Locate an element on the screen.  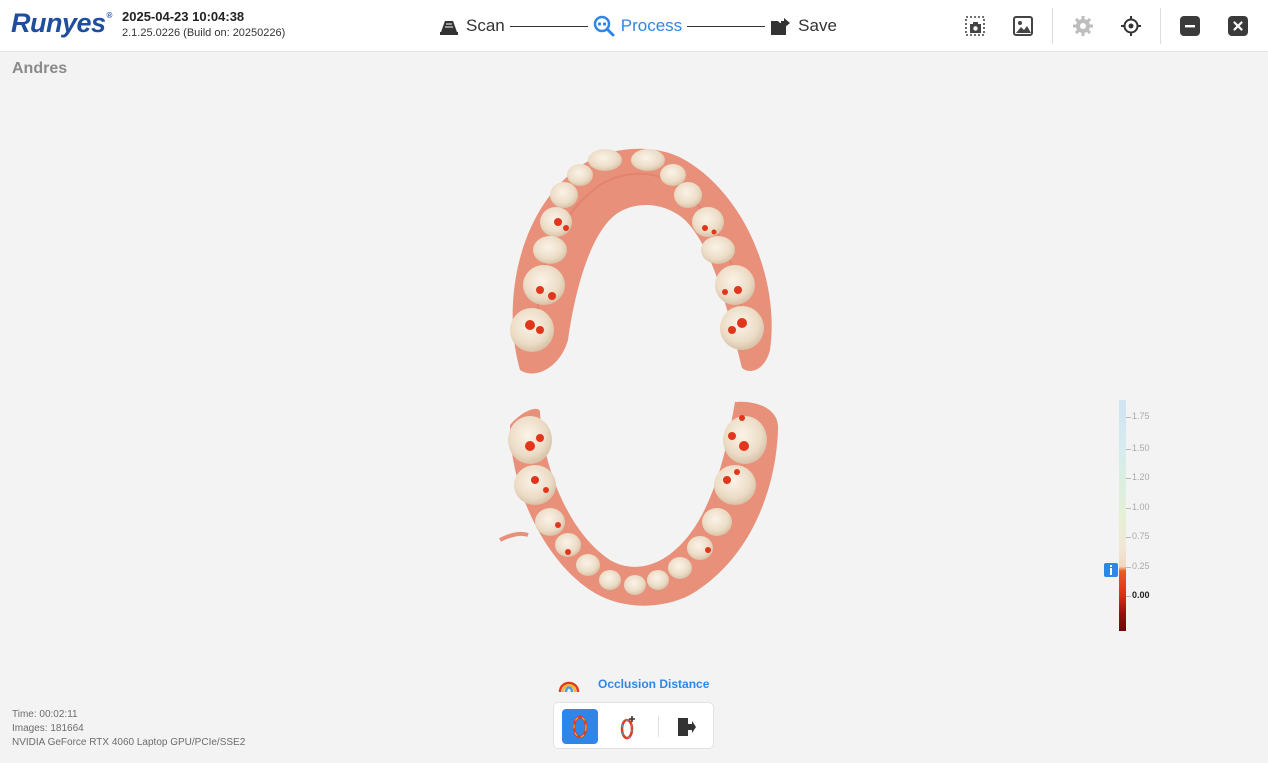
occlusion-toolbar is located at coordinates (633, 725).